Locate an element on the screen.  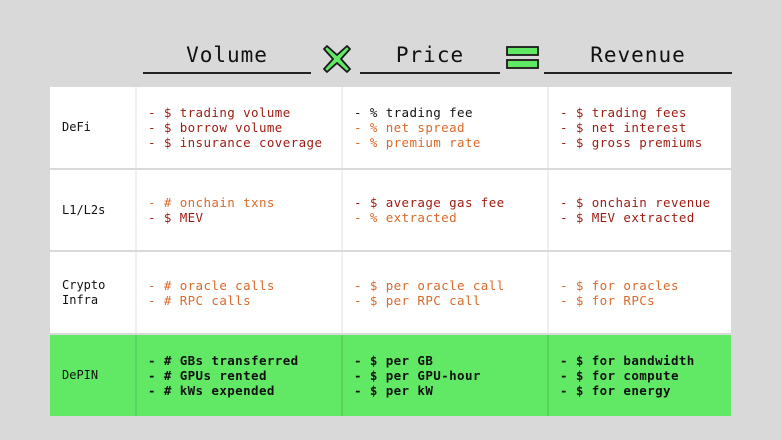
revenue-cell: - $ for oracles - $ for RPCs is located at coordinates (639, 292).